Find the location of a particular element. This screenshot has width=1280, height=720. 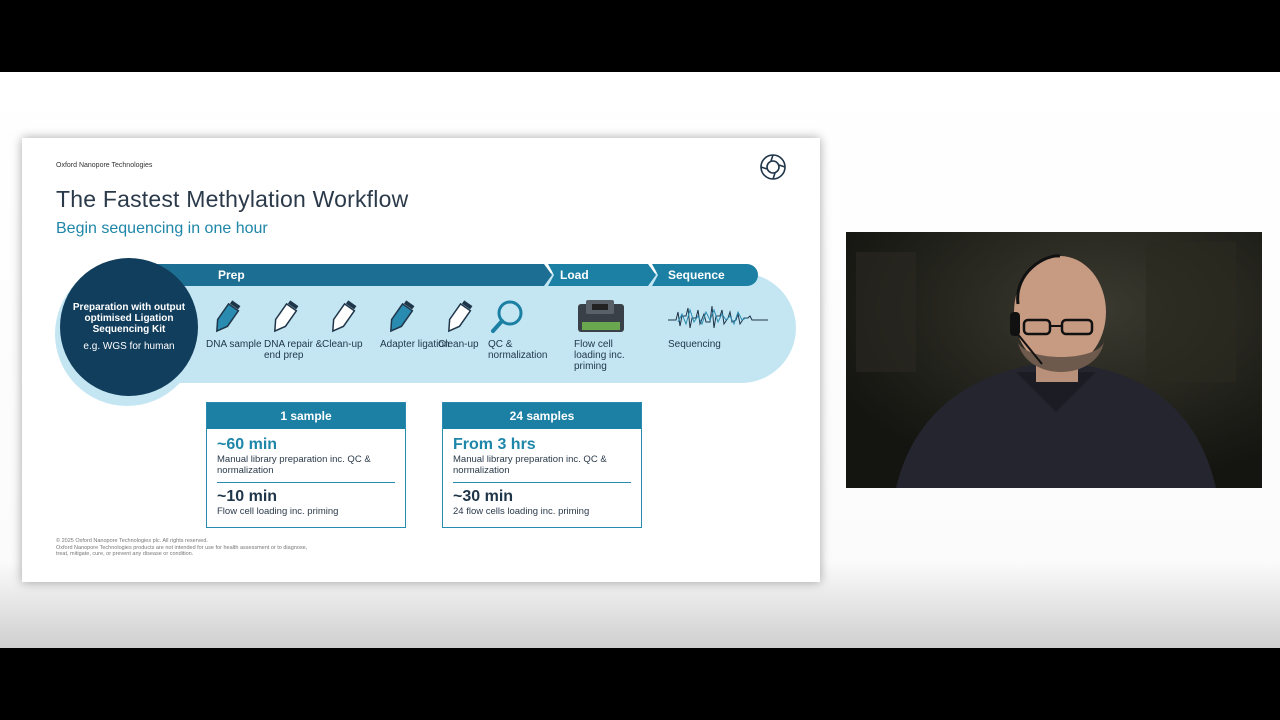

box-time-2: ~30 min is located at coordinates (483, 496).